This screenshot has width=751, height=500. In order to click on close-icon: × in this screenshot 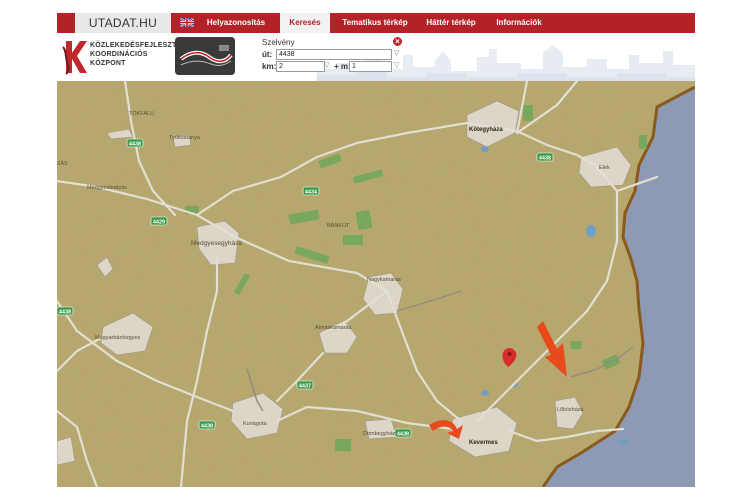, I will do `click(397, 41)`.